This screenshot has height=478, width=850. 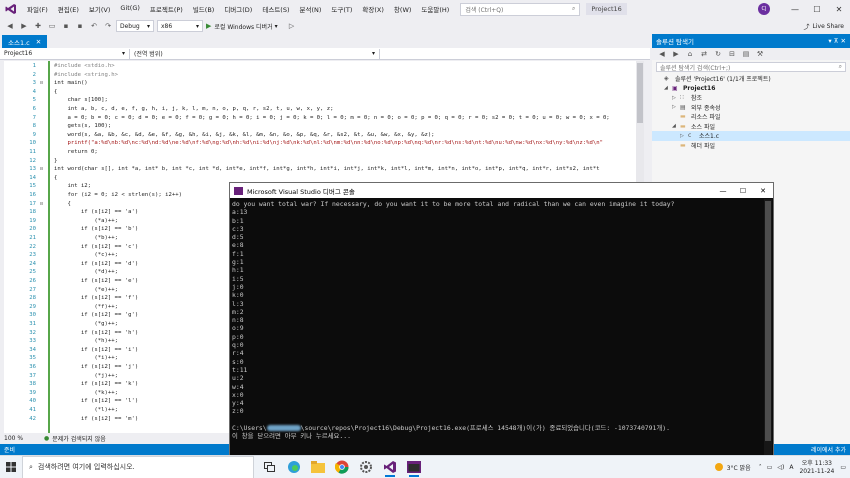 What do you see at coordinates (318, 467) in the screenshot?
I see `file-explorer-icon` at bounding box center [318, 467].